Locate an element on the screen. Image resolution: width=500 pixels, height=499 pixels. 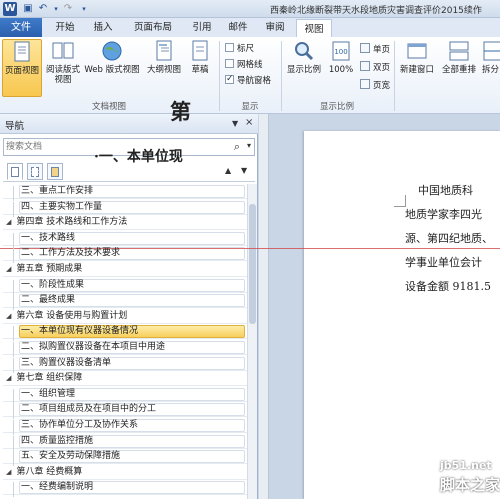
nav-section-item: 二、拟购置仪器设备在本项目中用途 is located at coordinates (125, 347).